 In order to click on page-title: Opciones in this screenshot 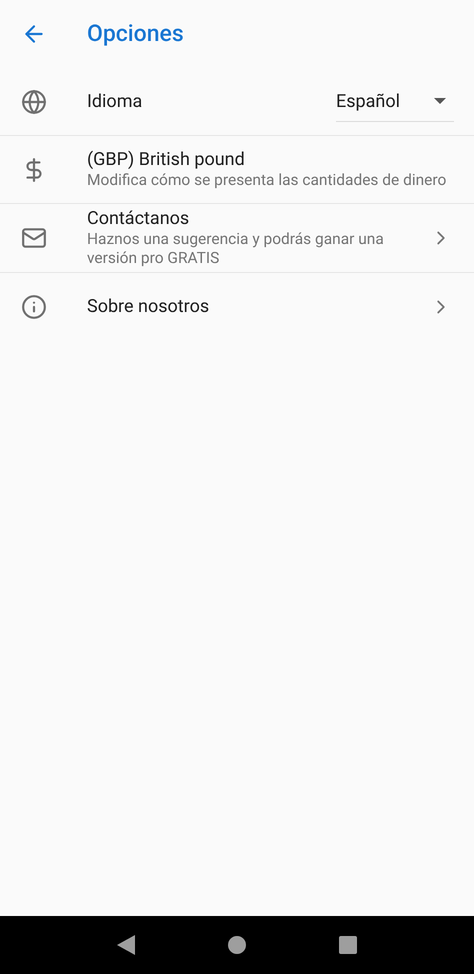, I will do `click(135, 33)`.